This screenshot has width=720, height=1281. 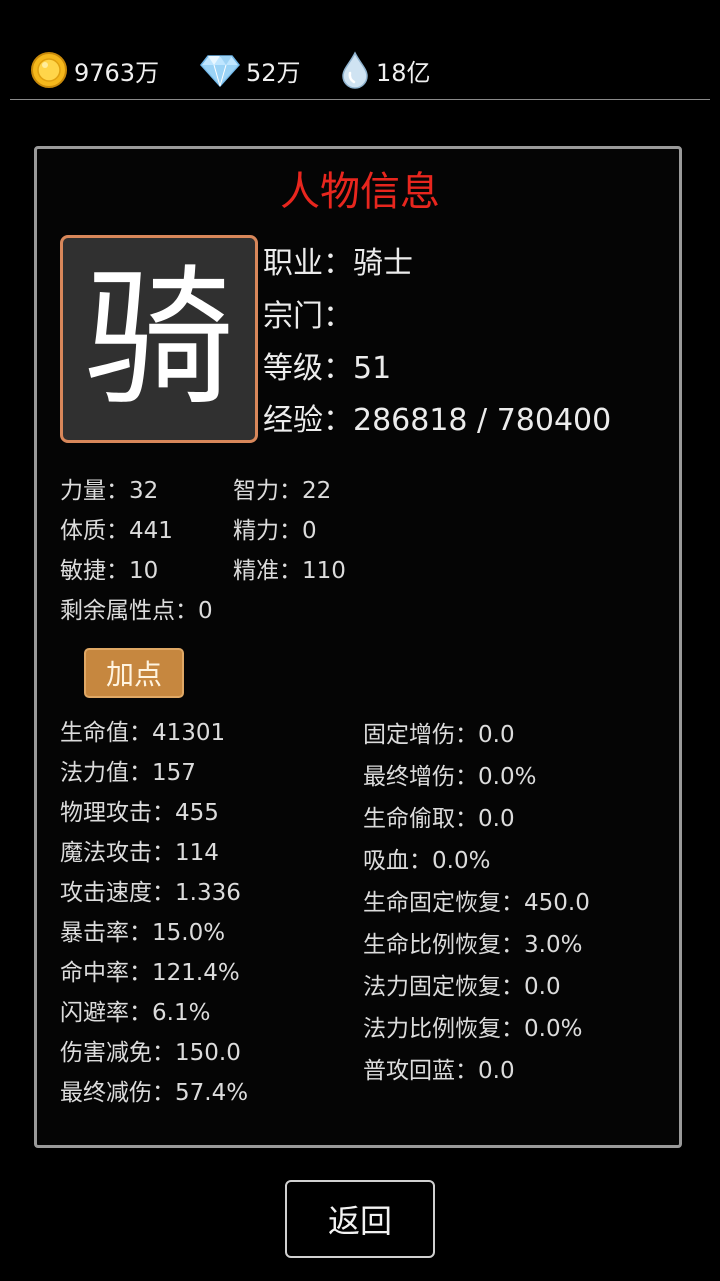 I want to click on attr-energy: 精力：0, so click(x=275, y=531).